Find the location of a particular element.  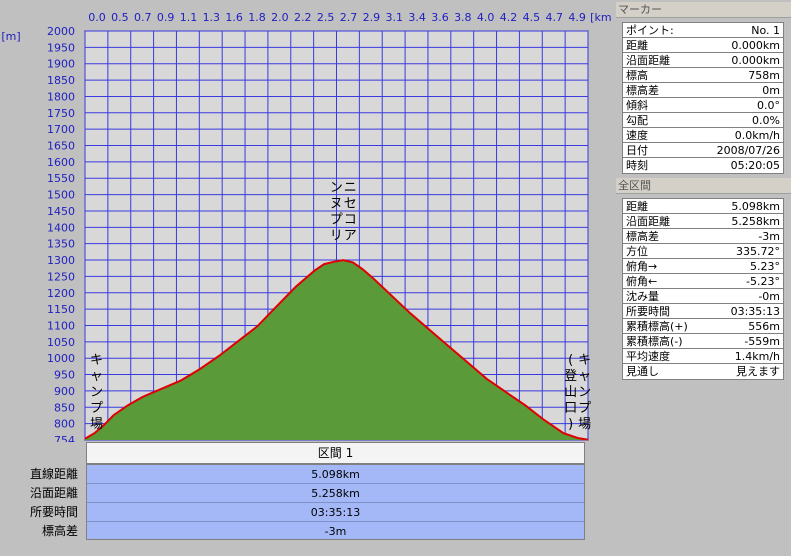

whole-row: 累積標高(+) 556m is located at coordinates (703, 326).